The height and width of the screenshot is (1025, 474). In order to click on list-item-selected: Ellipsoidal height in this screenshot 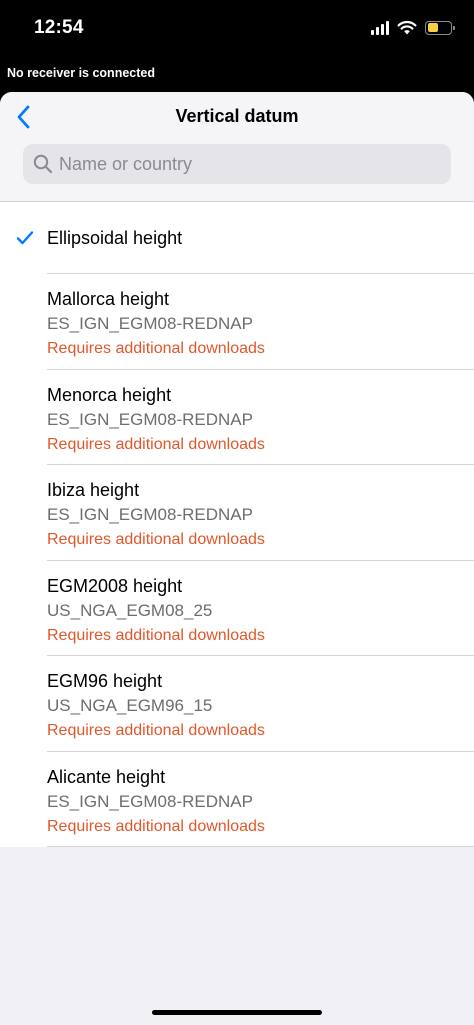, I will do `click(237, 238)`.